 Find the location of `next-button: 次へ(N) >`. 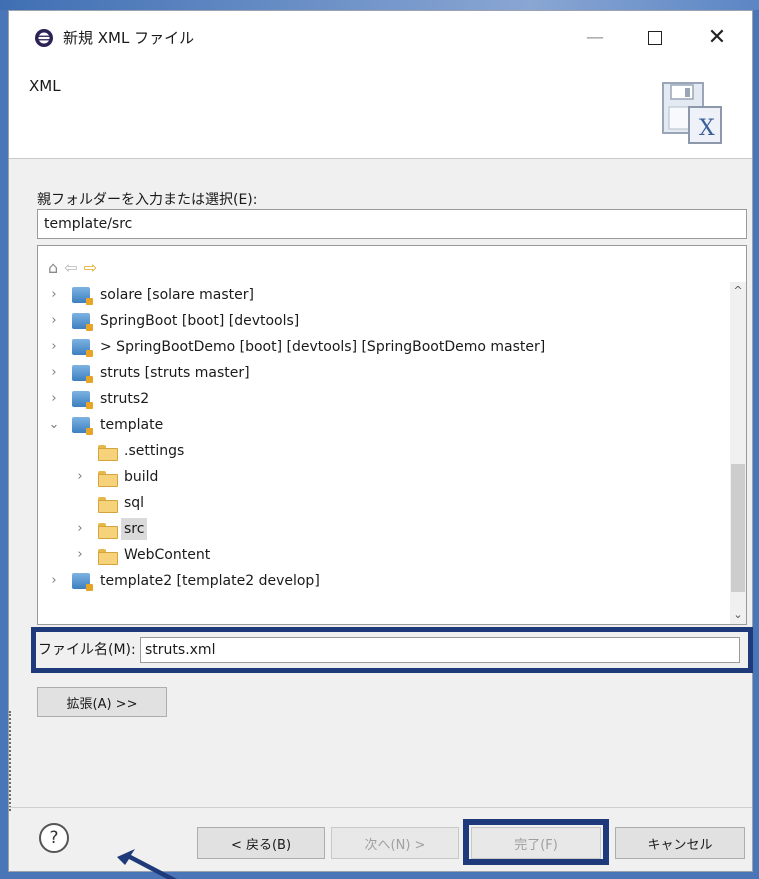

next-button: 次へ(N) > is located at coordinates (395, 843).